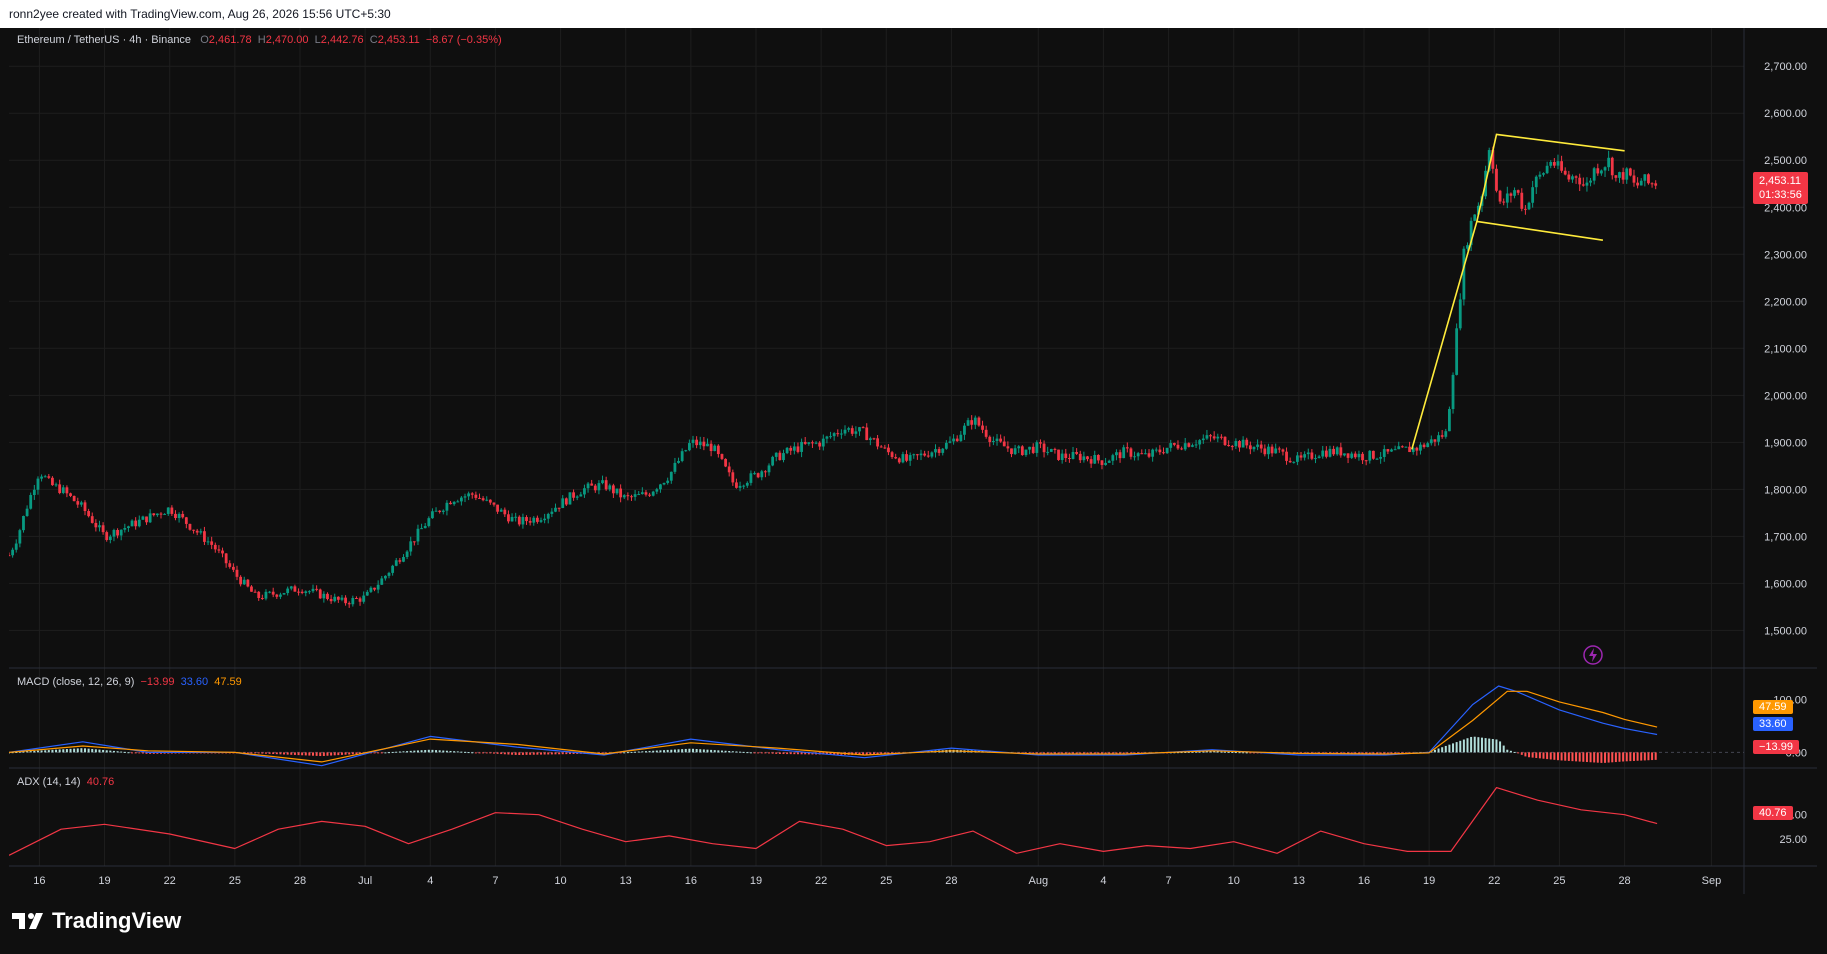 This screenshot has width=1827, height=954. Describe the element at coordinates (1593, 655) in the screenshot. I see `alert-icon` at that location.